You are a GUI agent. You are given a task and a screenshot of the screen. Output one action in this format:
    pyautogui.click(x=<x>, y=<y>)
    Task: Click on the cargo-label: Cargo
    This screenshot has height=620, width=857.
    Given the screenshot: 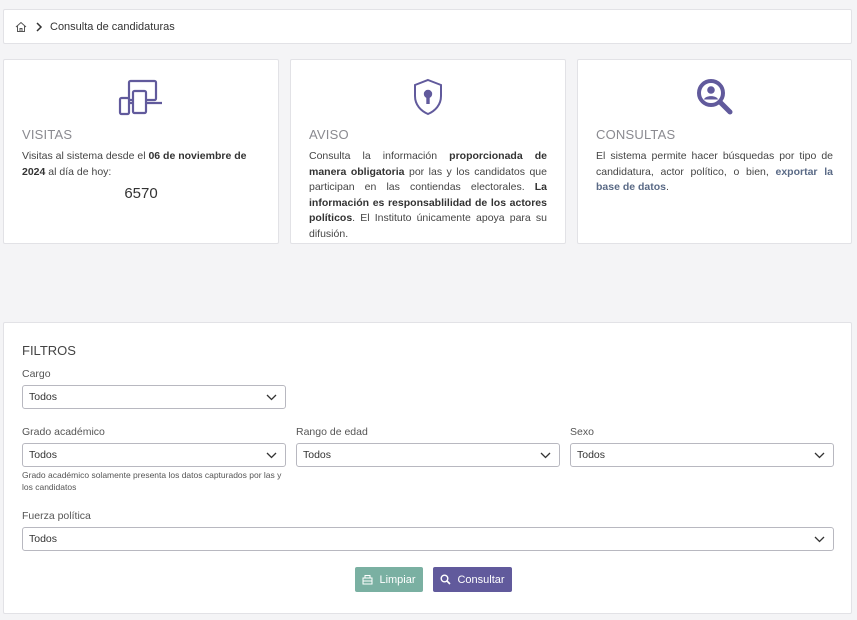 What is the action you would take?
    pyautogui.click(x=36, y=374)
    